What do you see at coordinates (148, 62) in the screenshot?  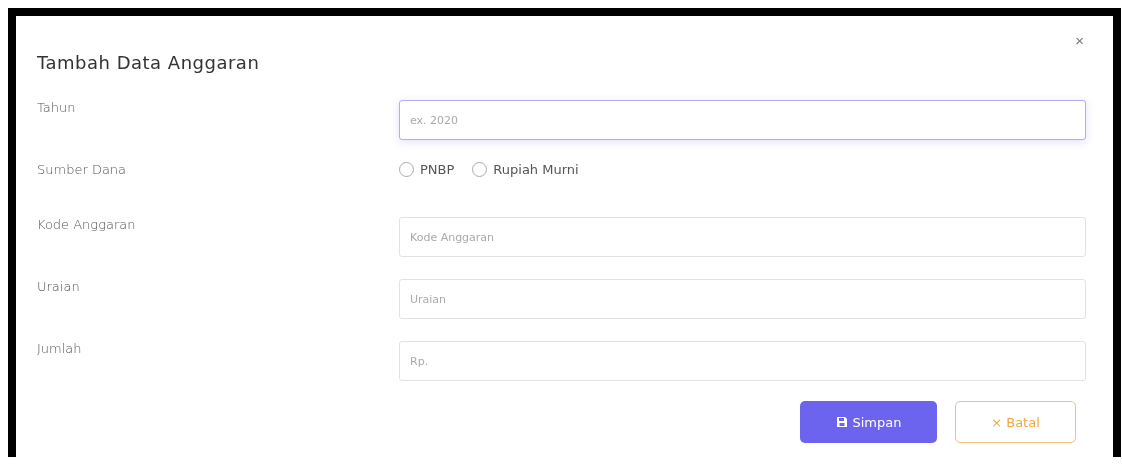 I see `dialog-title: Tambah Data Anggaran` at bounding box center [148, 62].